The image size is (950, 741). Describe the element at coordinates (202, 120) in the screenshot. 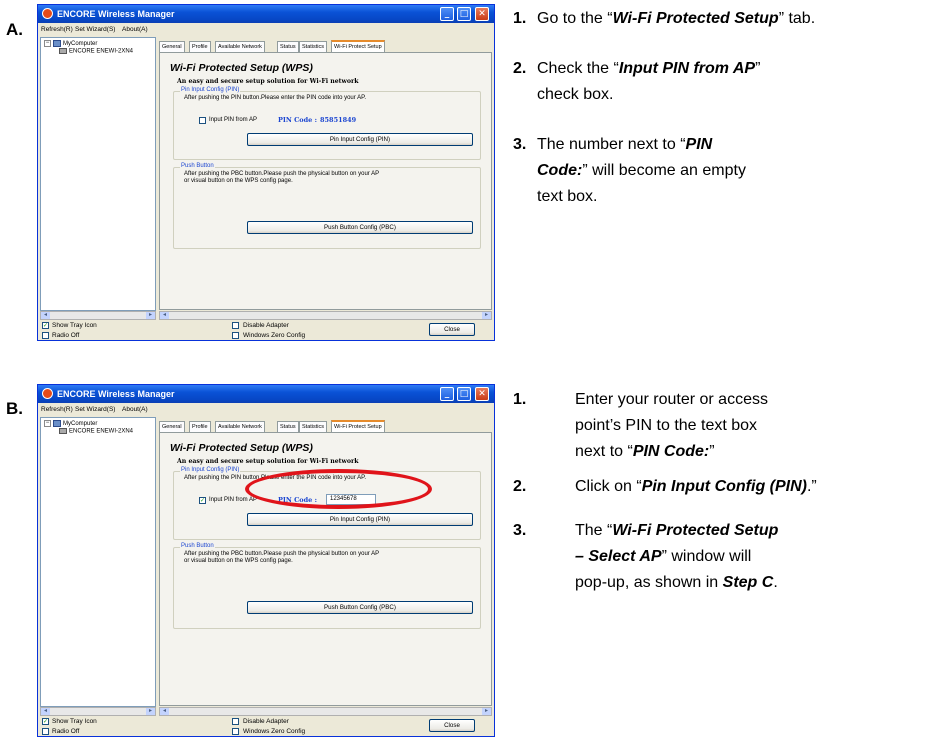

I see `input-pin-checkbox` at that location.